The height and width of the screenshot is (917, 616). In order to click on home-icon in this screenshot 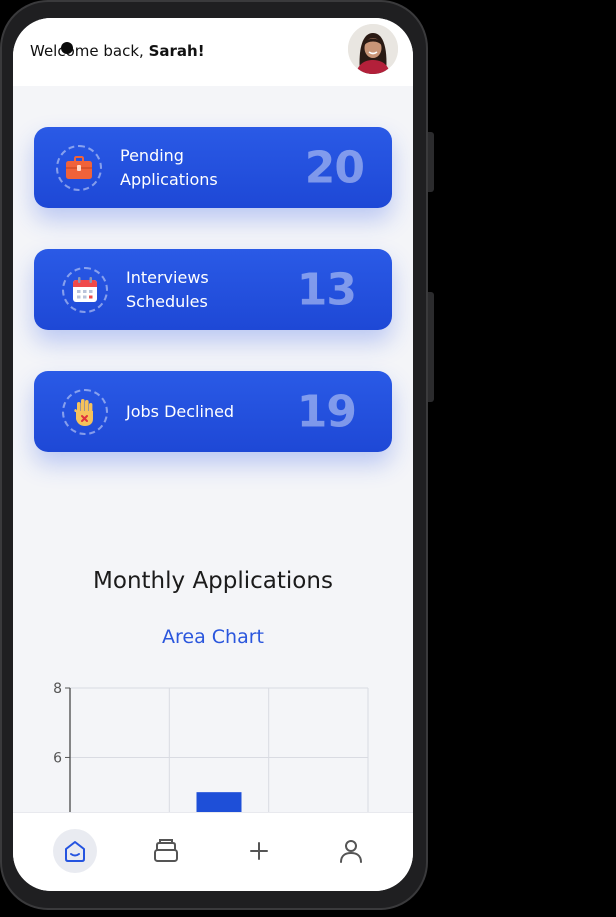, I will do `click(75, 851)`.